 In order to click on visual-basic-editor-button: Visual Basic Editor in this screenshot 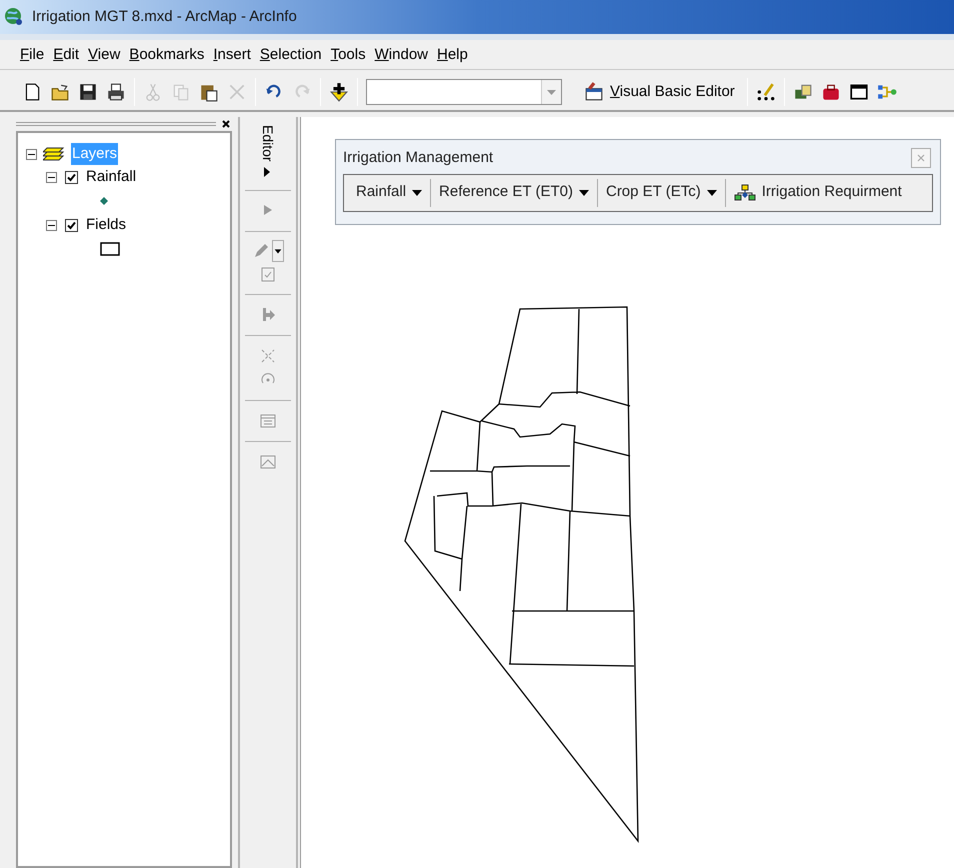, I will do `click(659, 92)`.